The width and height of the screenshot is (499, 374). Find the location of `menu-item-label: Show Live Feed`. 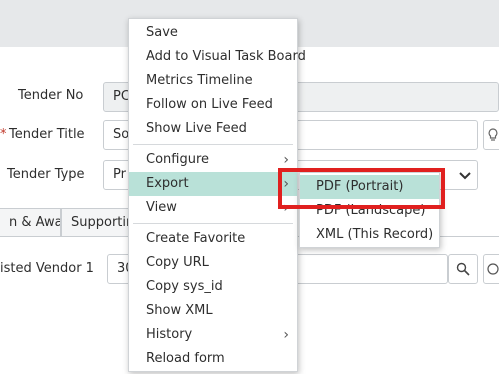

menu-item-label: Show Live Feed is located at coordinates (196, 128).